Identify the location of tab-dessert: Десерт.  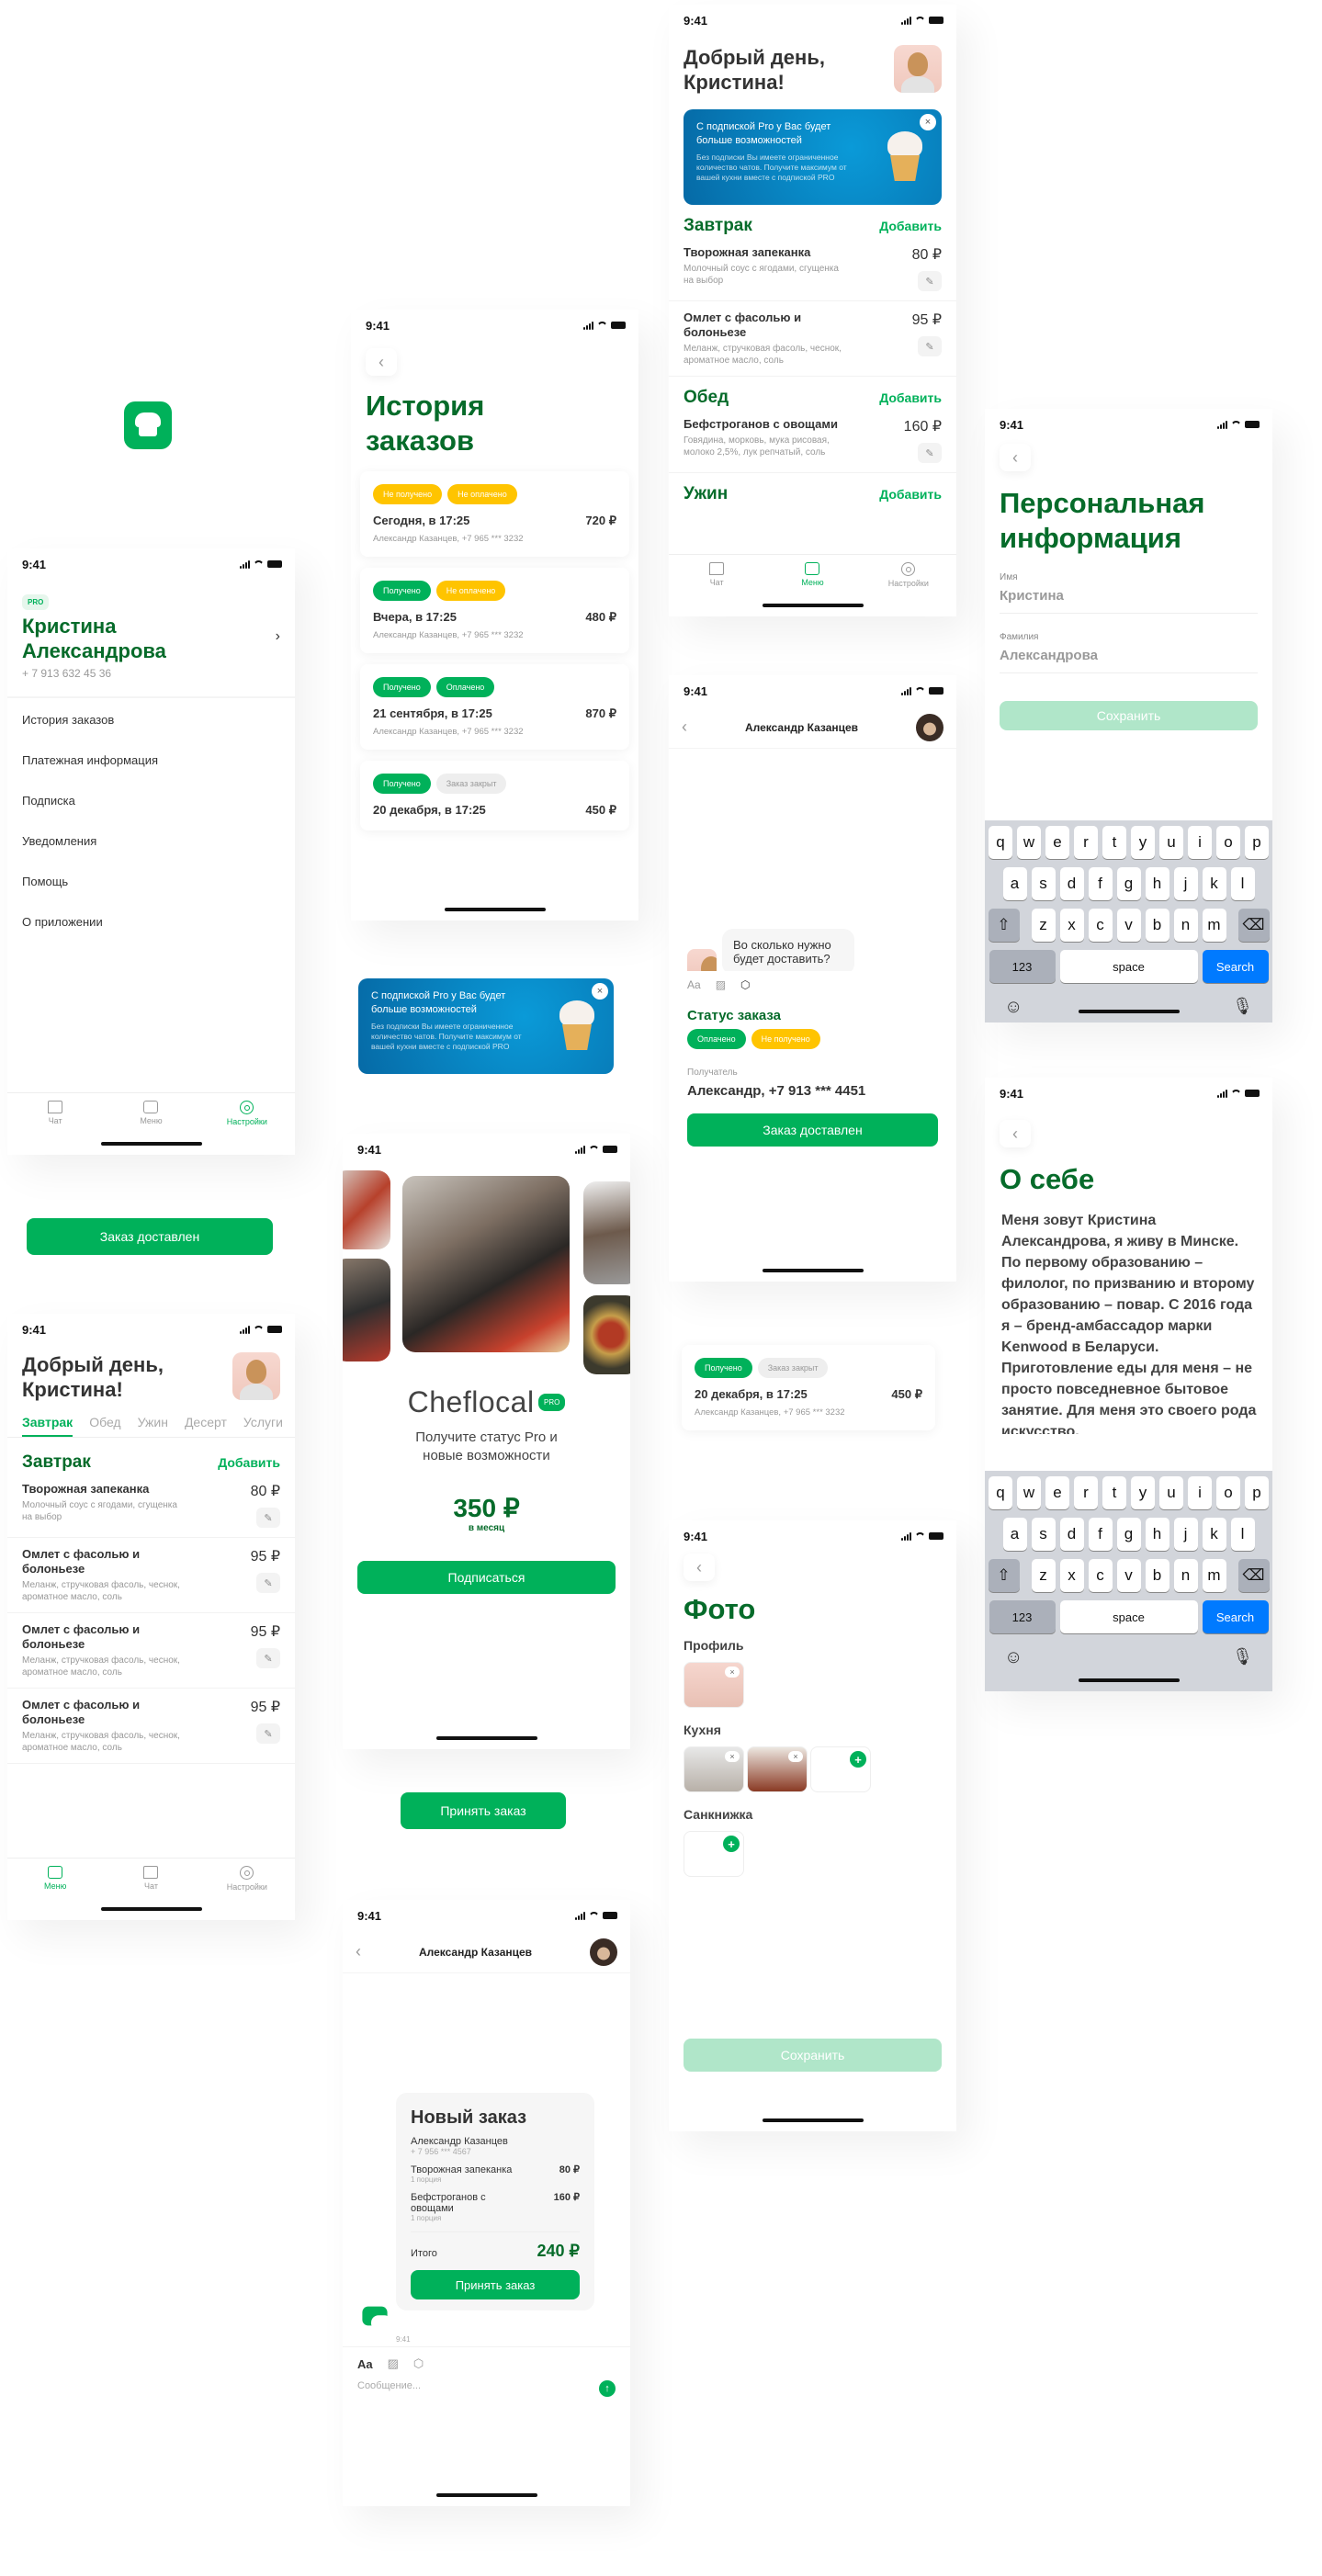
(206, 1426).